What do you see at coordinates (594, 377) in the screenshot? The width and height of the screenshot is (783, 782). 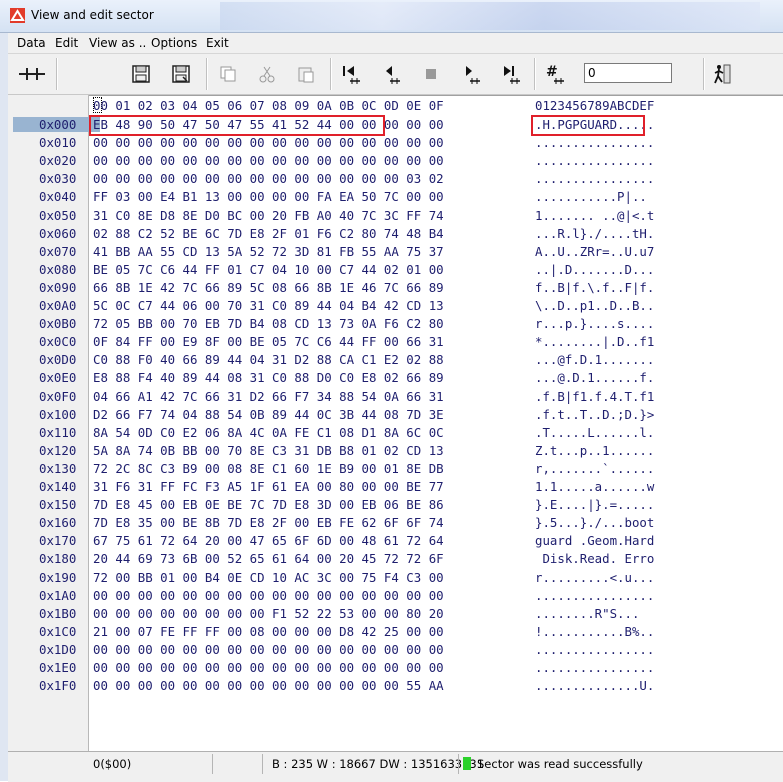 I see `row-ascii: ...@.D.1......f.` at bounding box center [594, 377].